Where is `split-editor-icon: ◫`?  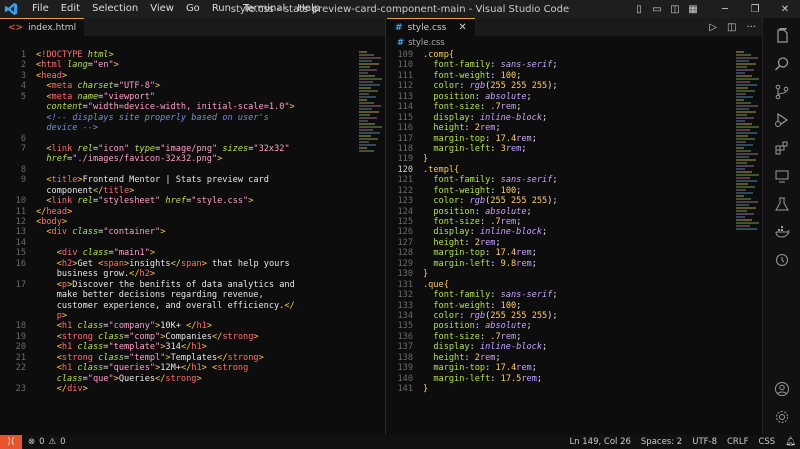
split-editor-icon: ◫ is located at coordinates (731, 27).